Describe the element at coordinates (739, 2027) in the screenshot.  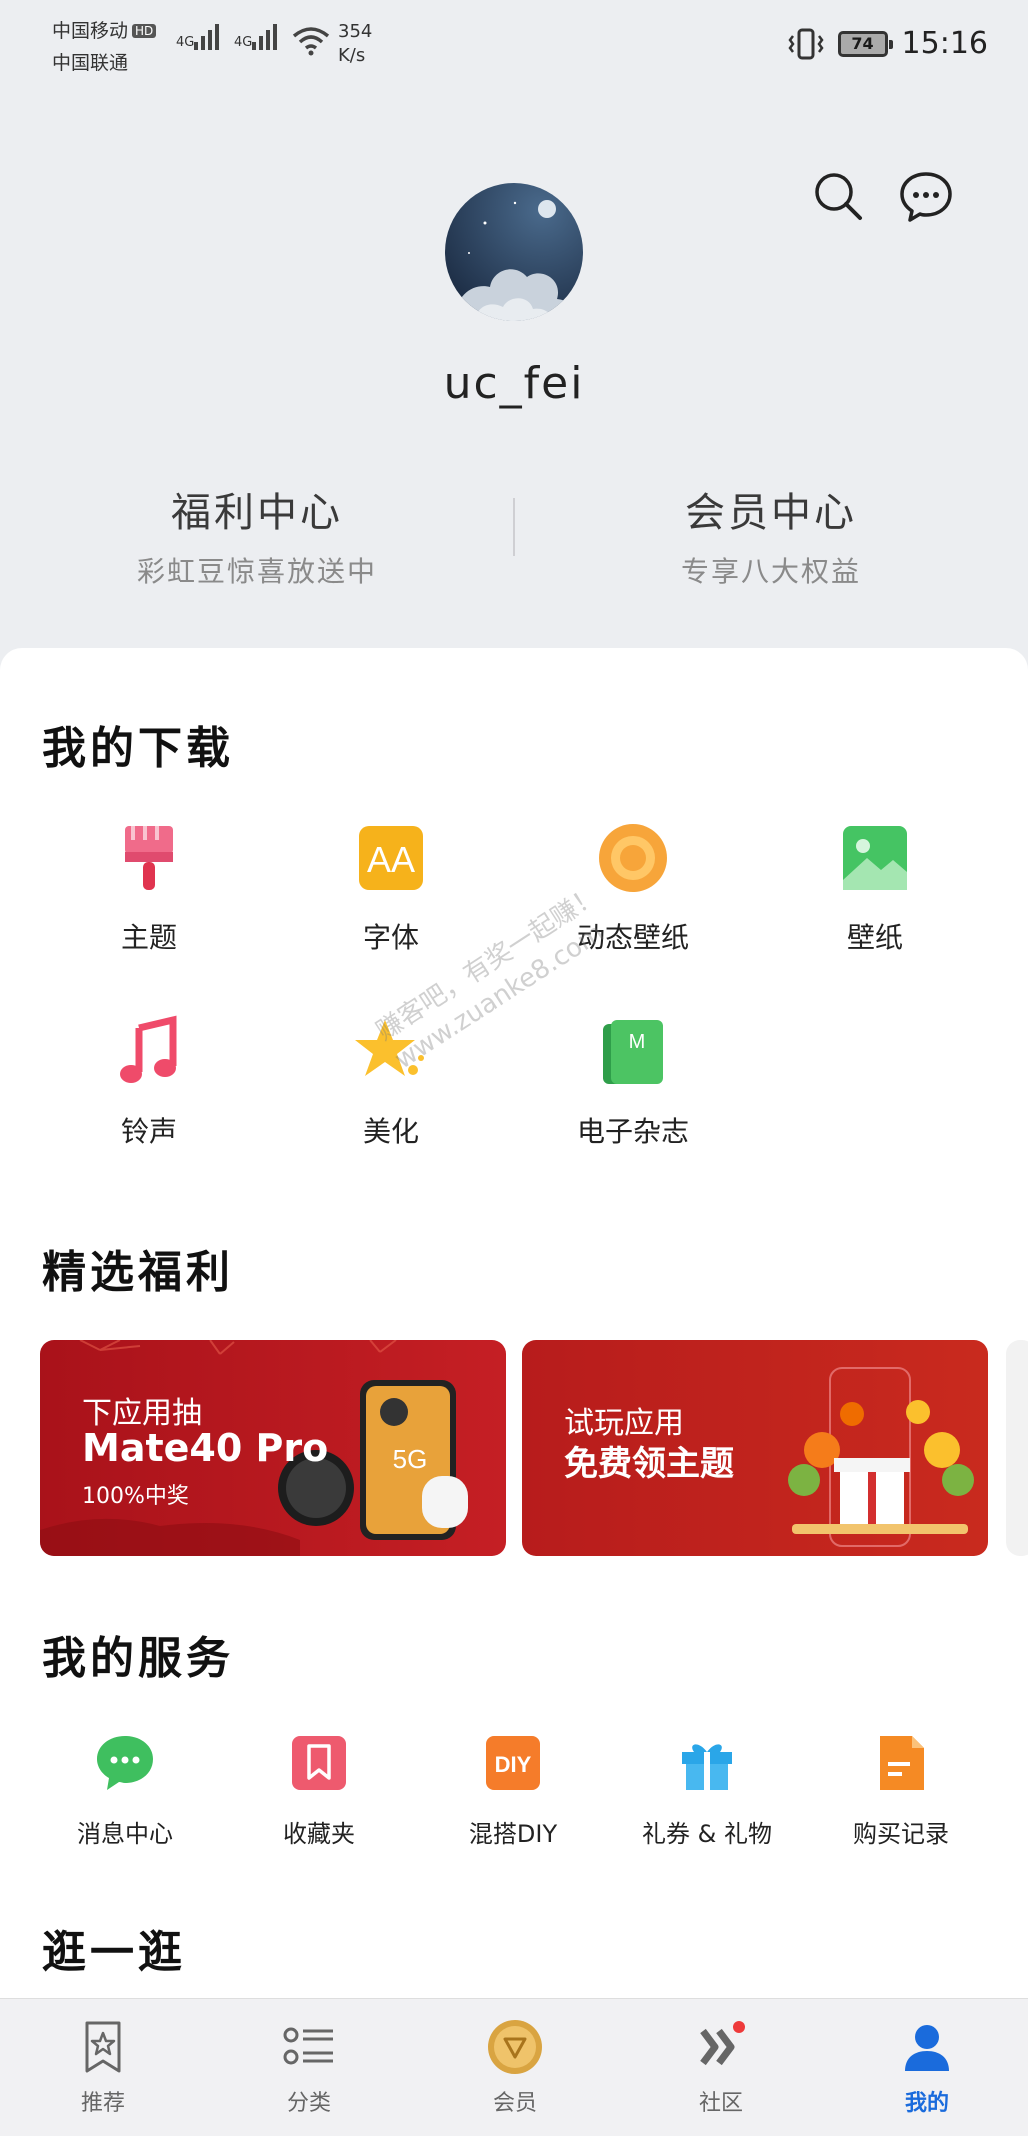
I see `notification-dot` at that location.